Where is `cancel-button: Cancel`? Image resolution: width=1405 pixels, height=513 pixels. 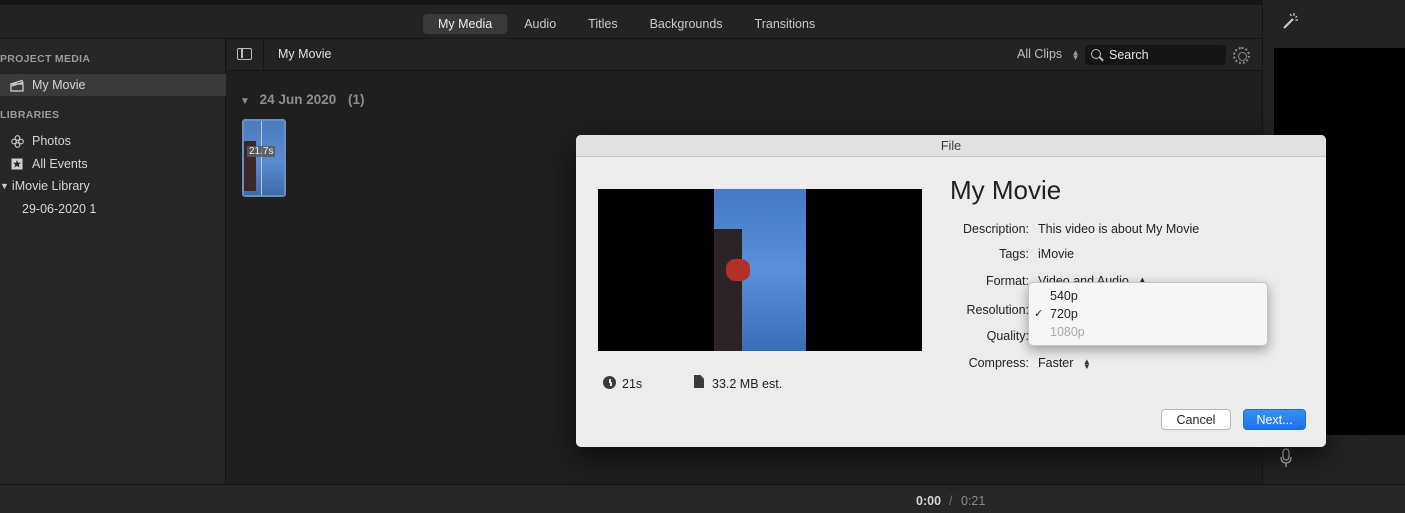
cancel-button: Cancel is located at coordinates (1196, 419).